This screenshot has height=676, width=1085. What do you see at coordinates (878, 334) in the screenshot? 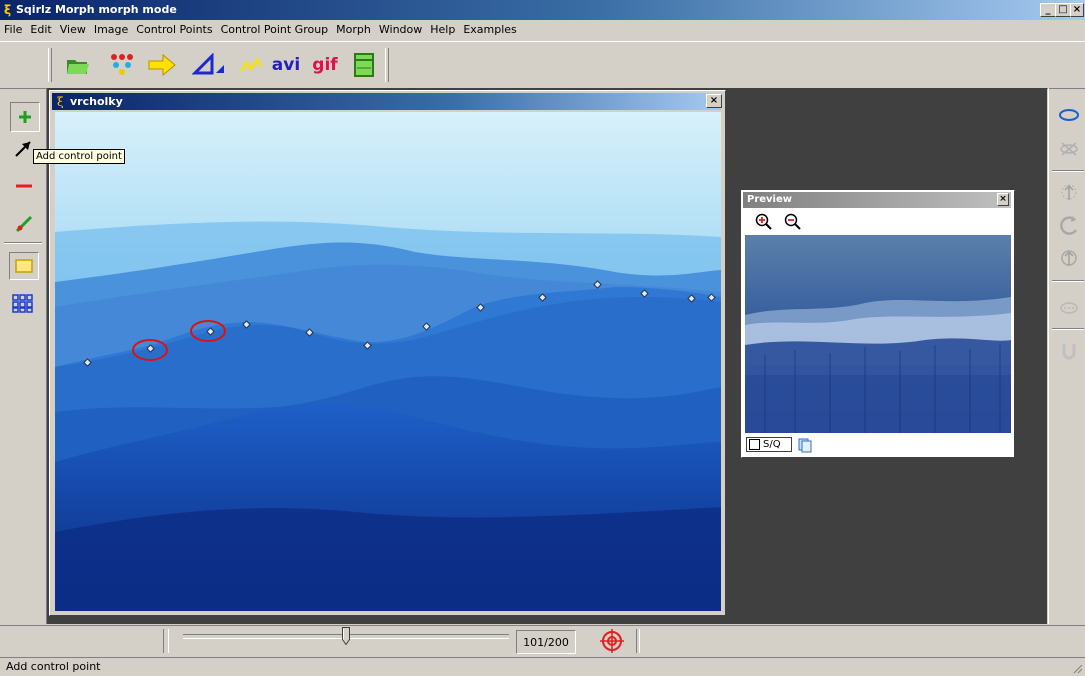
I see `preview-forest-image` at bounding box center [878, 334].